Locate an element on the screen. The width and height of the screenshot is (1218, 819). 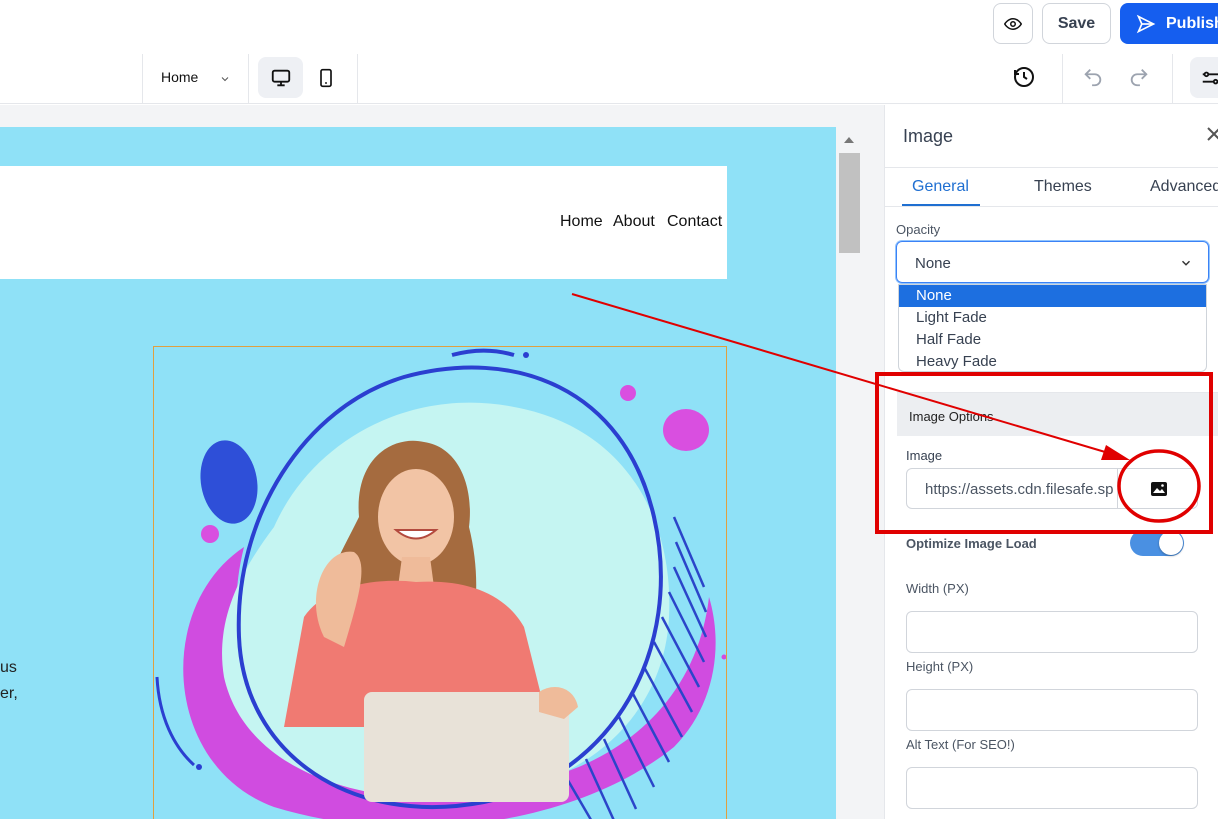
close-icon is located at coordinates (1212, 134).